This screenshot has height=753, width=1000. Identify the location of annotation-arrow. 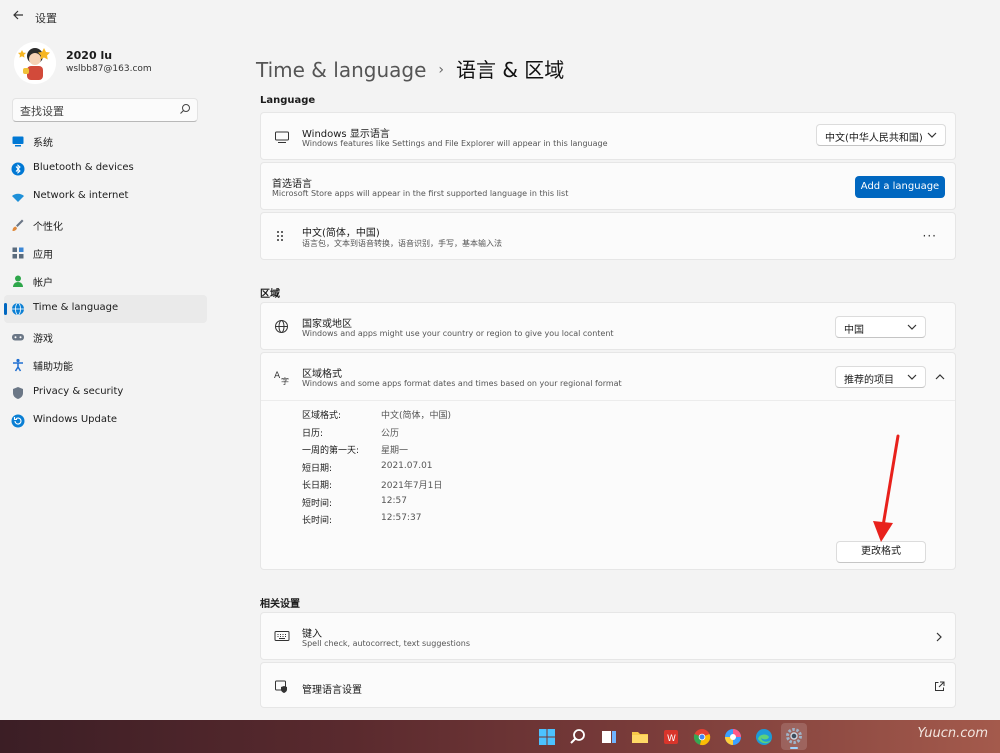
(886, 488).